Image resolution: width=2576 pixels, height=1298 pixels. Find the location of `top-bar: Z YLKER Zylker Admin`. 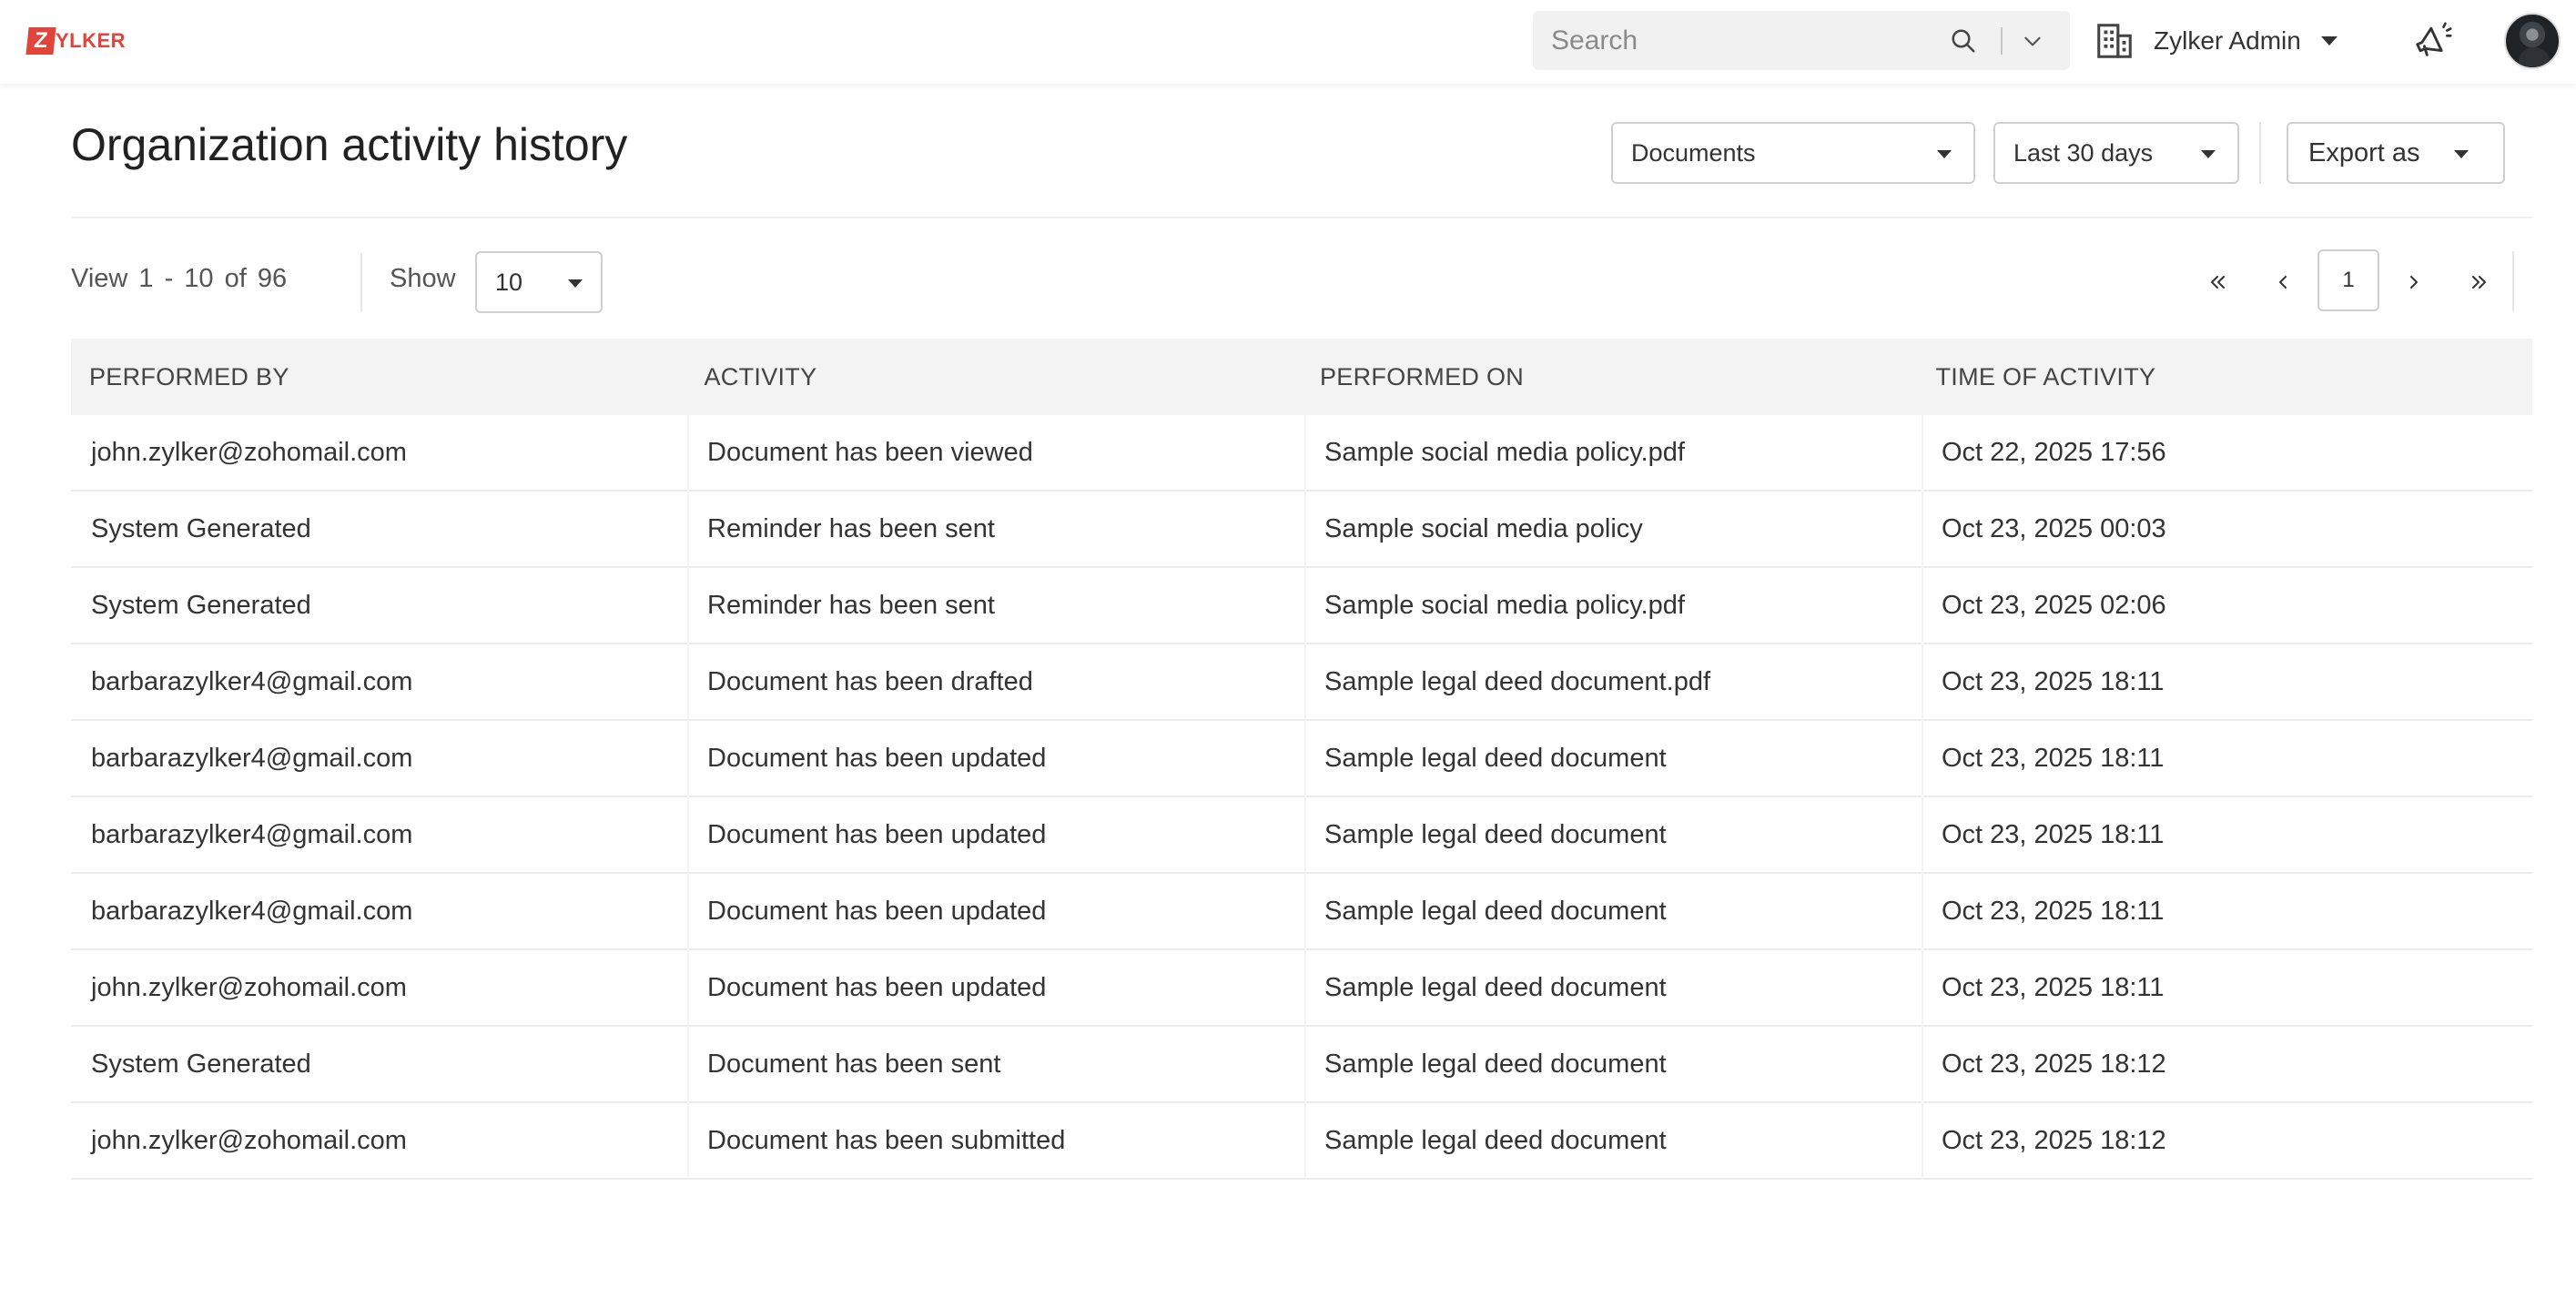

top-bar: Z YLKER Zylker Admin is located at coordinates (1288, 42).